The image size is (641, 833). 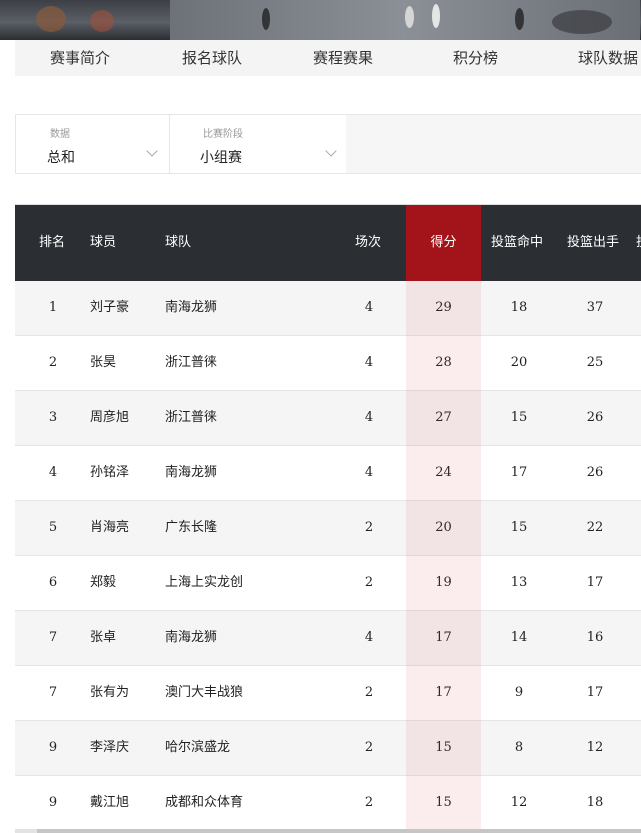 I want to click on player-cell: 刘子豪, so click(x=125, y=308).